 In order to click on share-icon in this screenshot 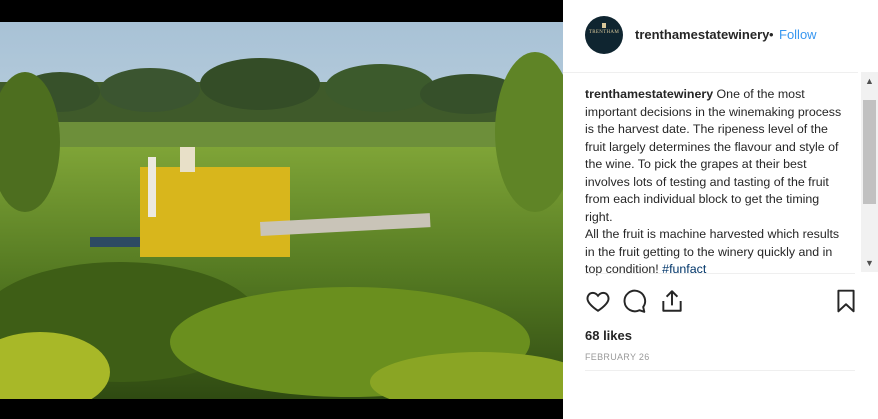, I will do `click(672, 301)`.